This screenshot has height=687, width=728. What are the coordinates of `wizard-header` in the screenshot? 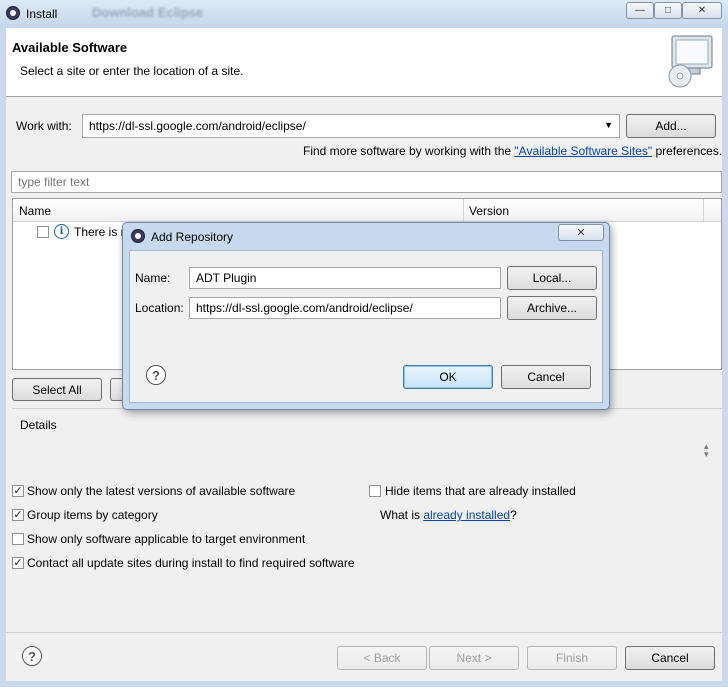 It's located at (364, 62).